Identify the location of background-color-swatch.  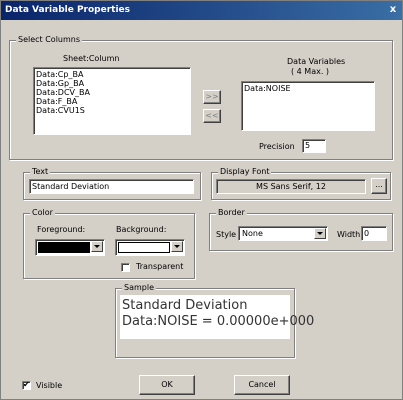
(144, 247).